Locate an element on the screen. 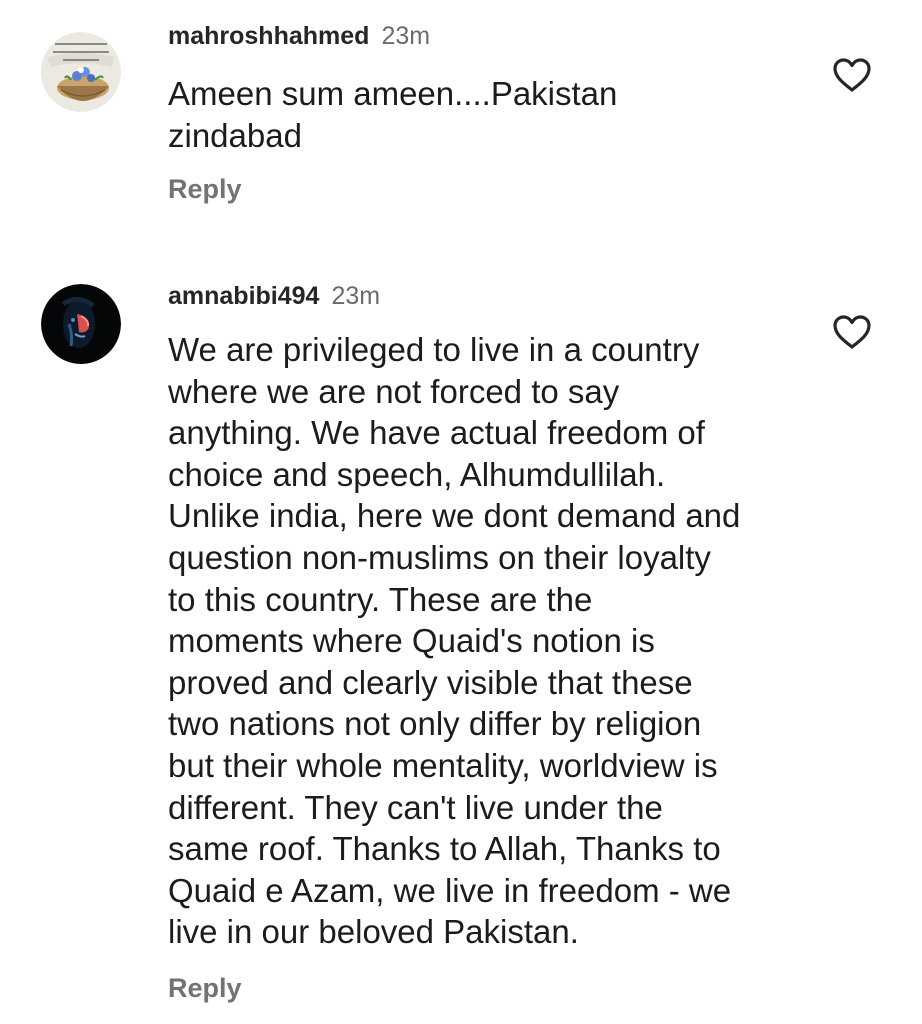 The image size is (922, 1024). comment-line: proved and clearly visible that these is located at coordinates (430, 682).